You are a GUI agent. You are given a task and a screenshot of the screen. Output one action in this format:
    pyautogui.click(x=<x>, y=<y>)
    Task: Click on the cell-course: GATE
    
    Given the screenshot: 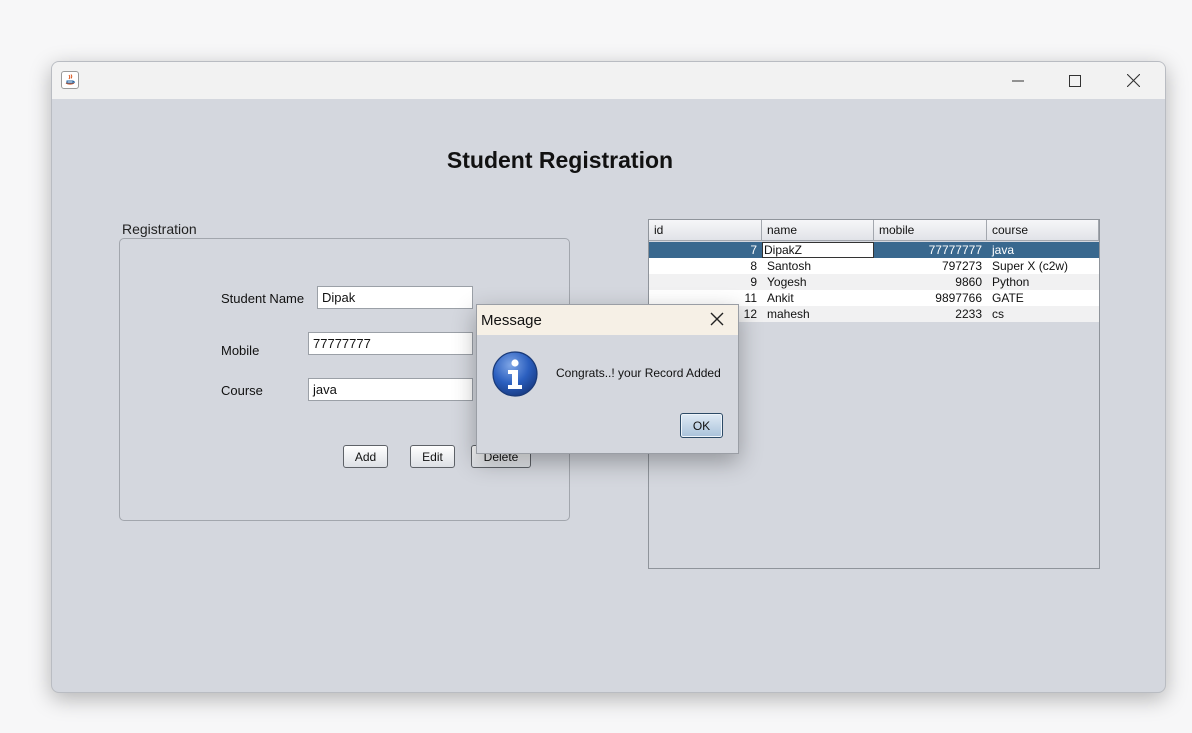 What is the action you would take?
    pyautogui.click(x=1008, y=298)
    